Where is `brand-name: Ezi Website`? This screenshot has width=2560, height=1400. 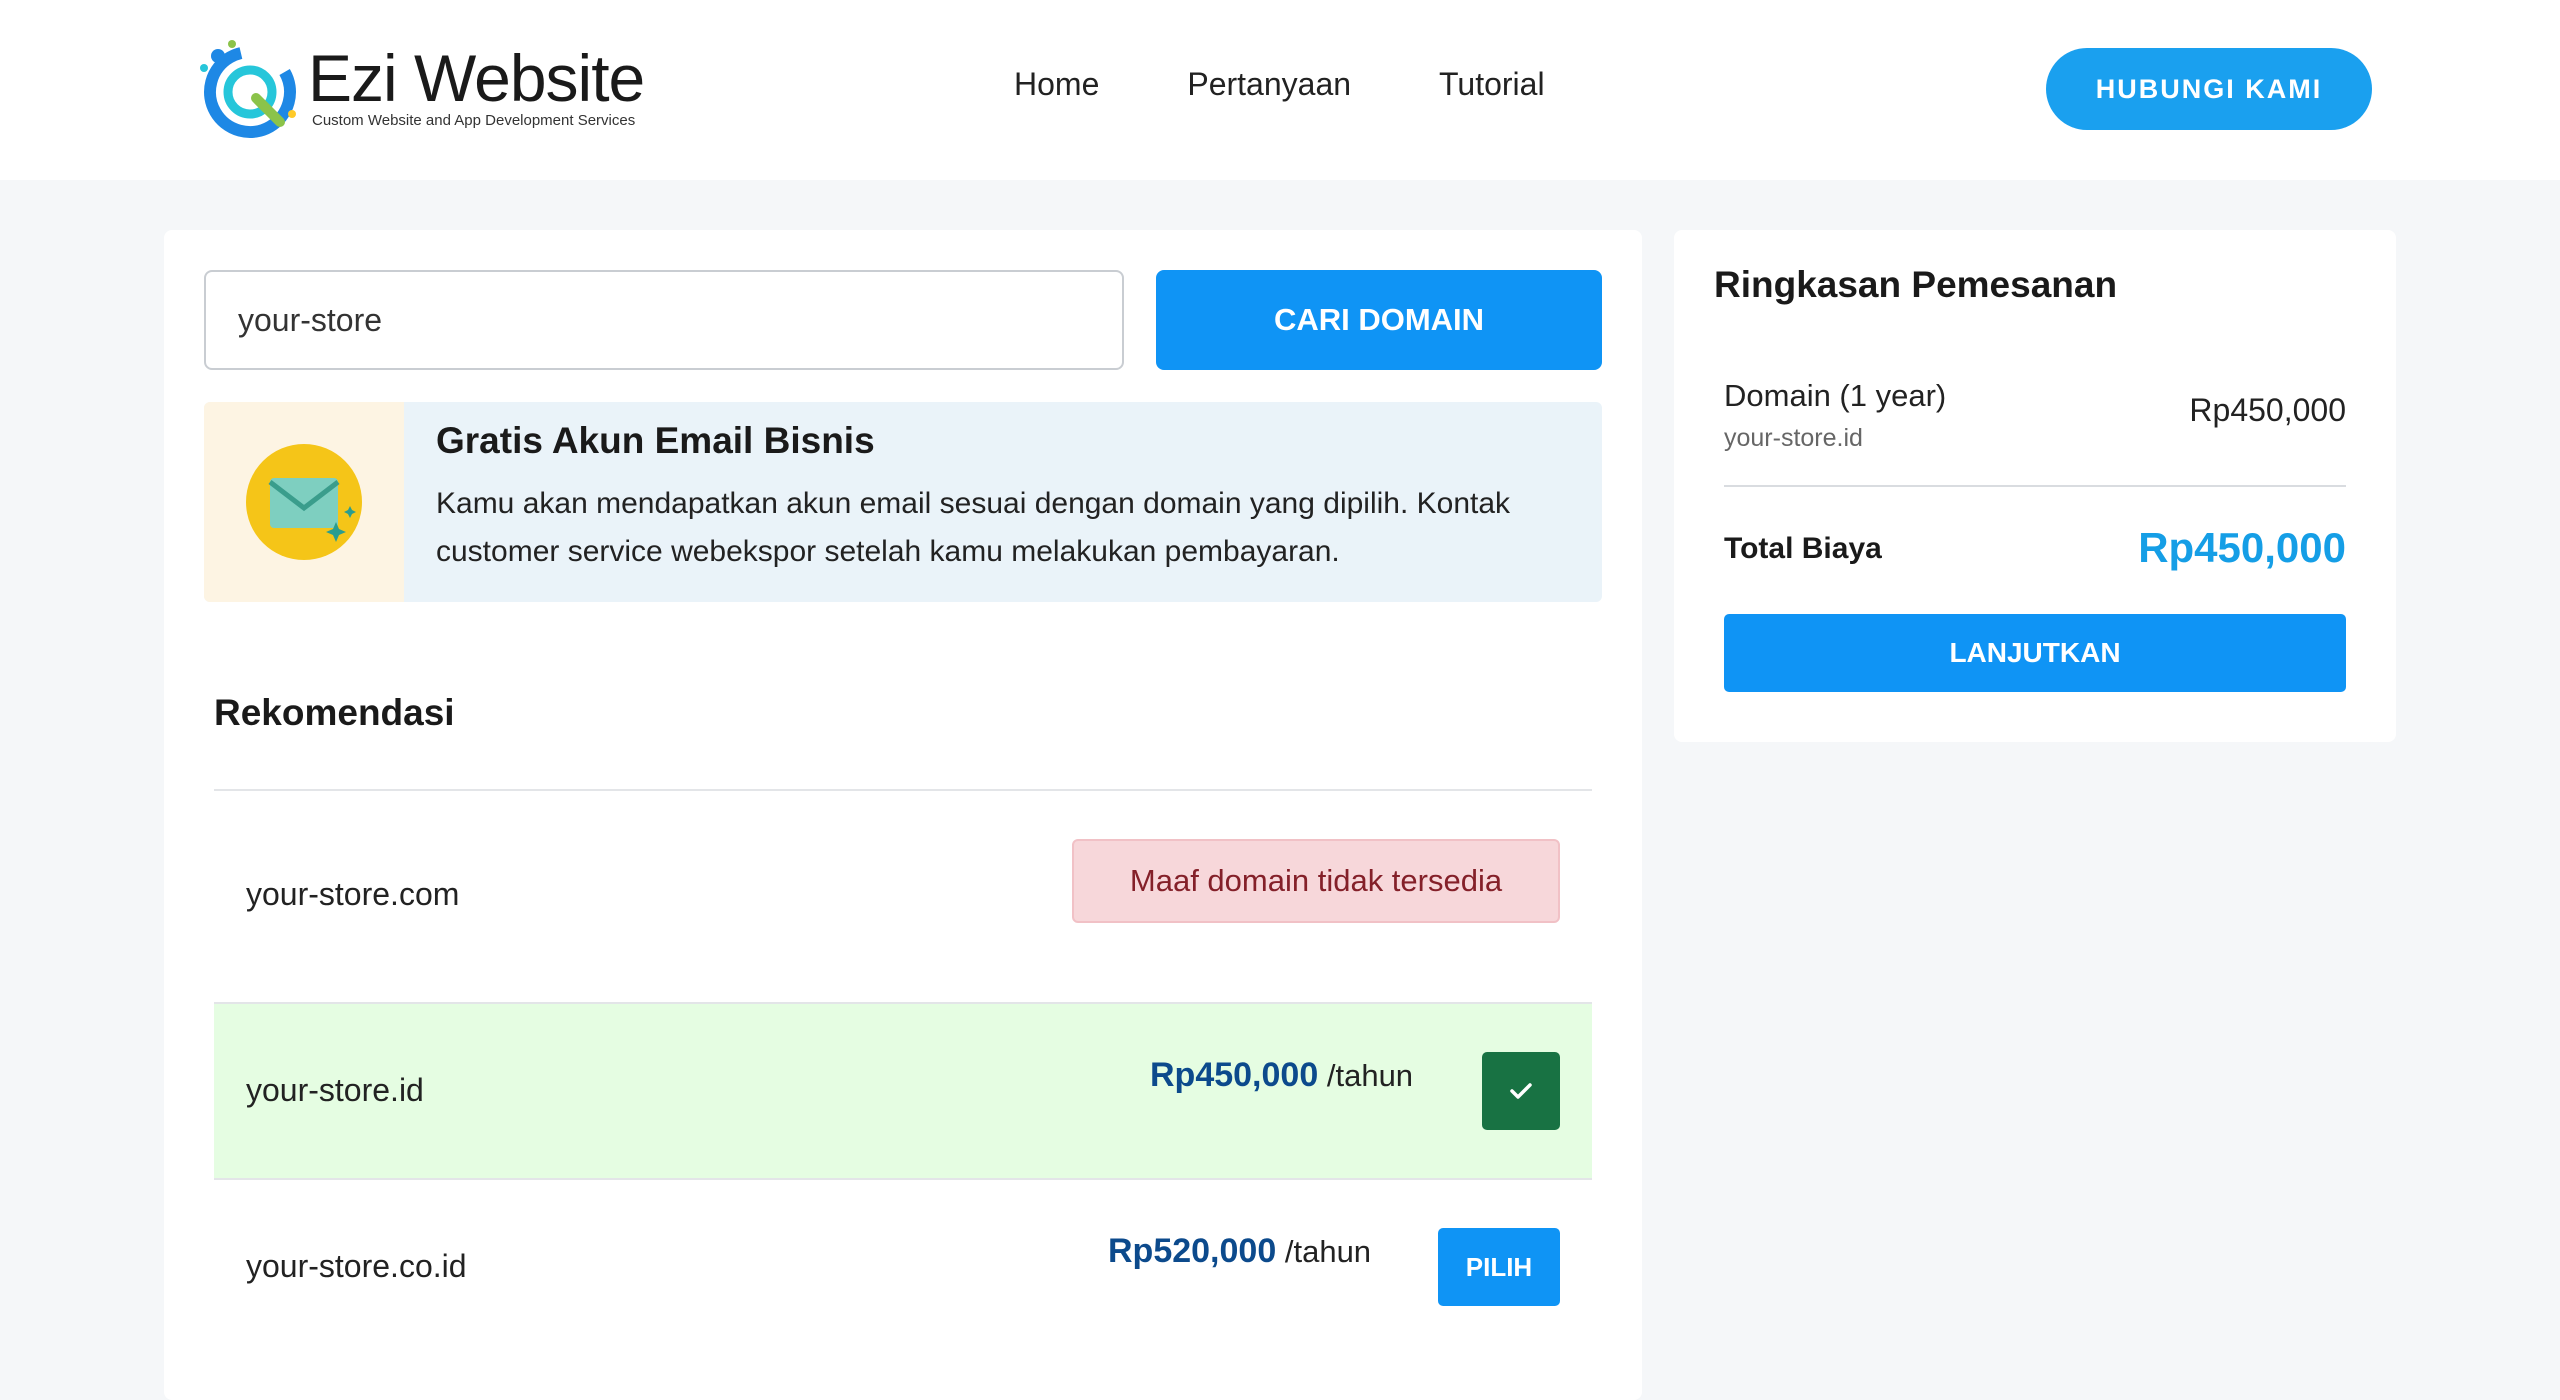 brand-name: Ezi Website is located at coordinates (476, 78).